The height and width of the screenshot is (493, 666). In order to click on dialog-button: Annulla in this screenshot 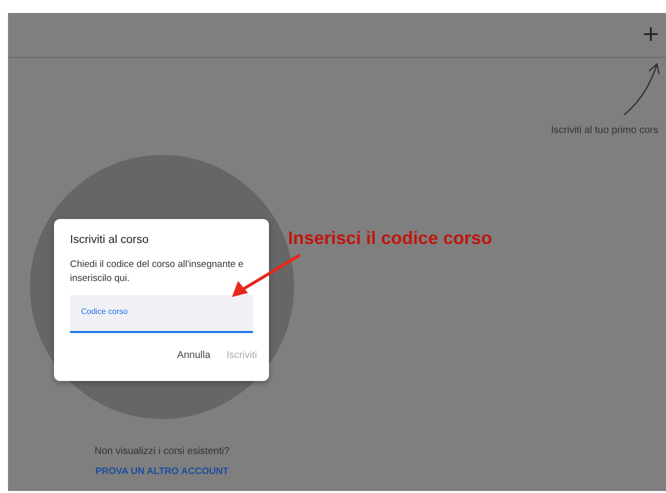, I will do `click(193, 355)`.